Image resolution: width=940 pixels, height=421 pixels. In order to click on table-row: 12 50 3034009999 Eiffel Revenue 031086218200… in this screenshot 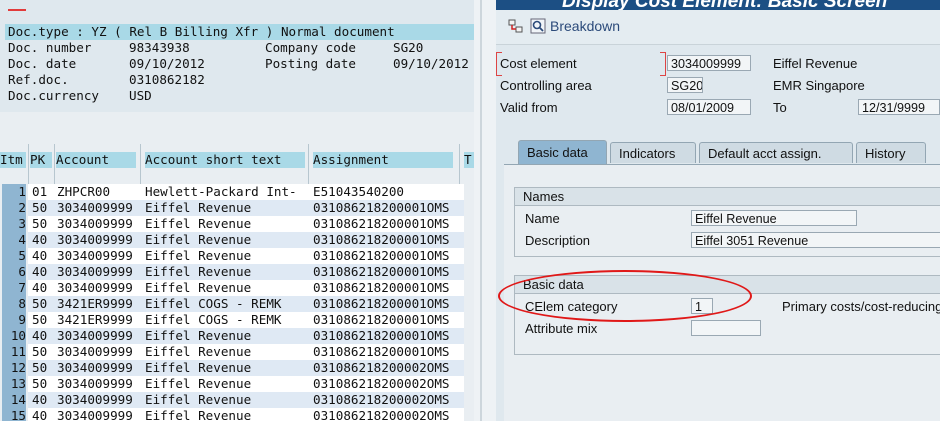, I will do `click(232, 368)`.